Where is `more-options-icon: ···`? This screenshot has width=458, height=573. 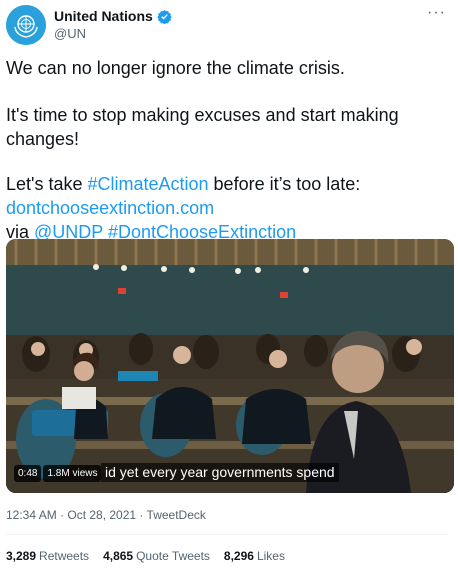
more-options-icon: ··· is located at coordinates (436, 13).